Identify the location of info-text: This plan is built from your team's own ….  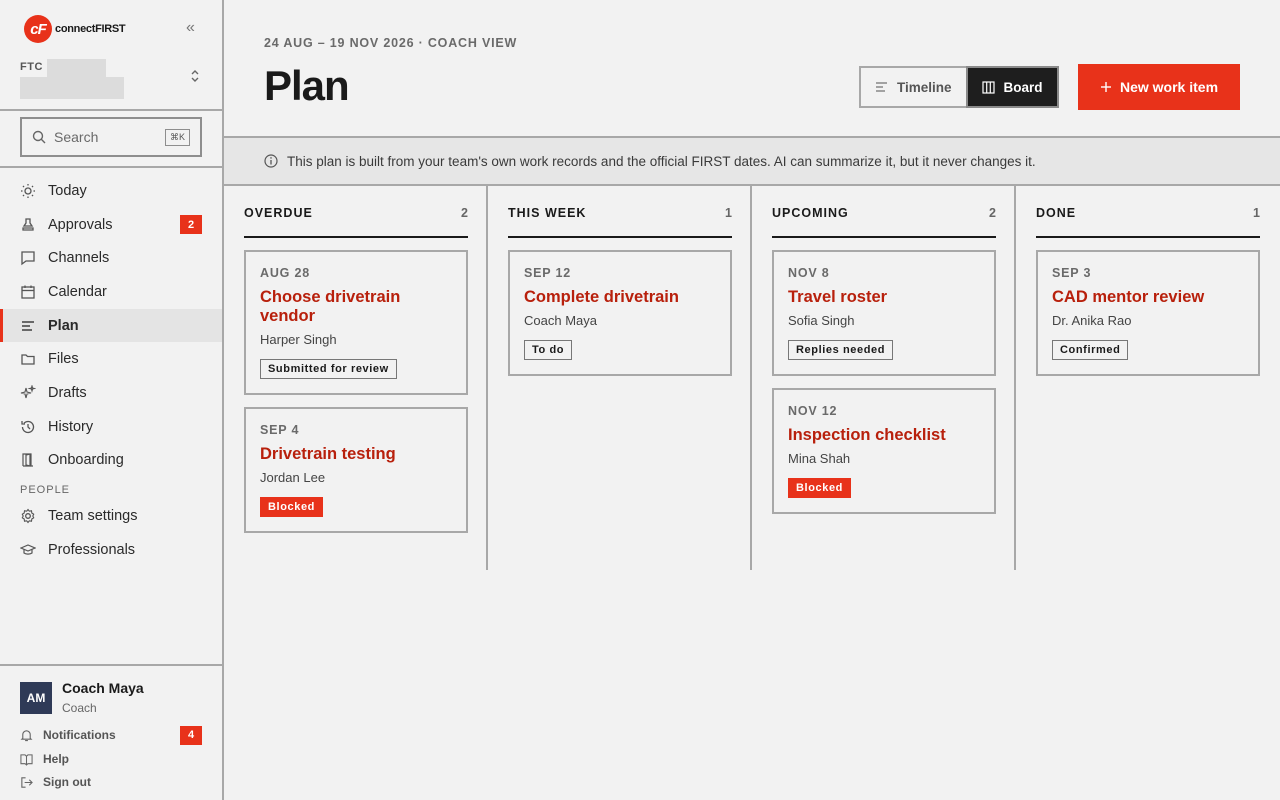
(661, 161).